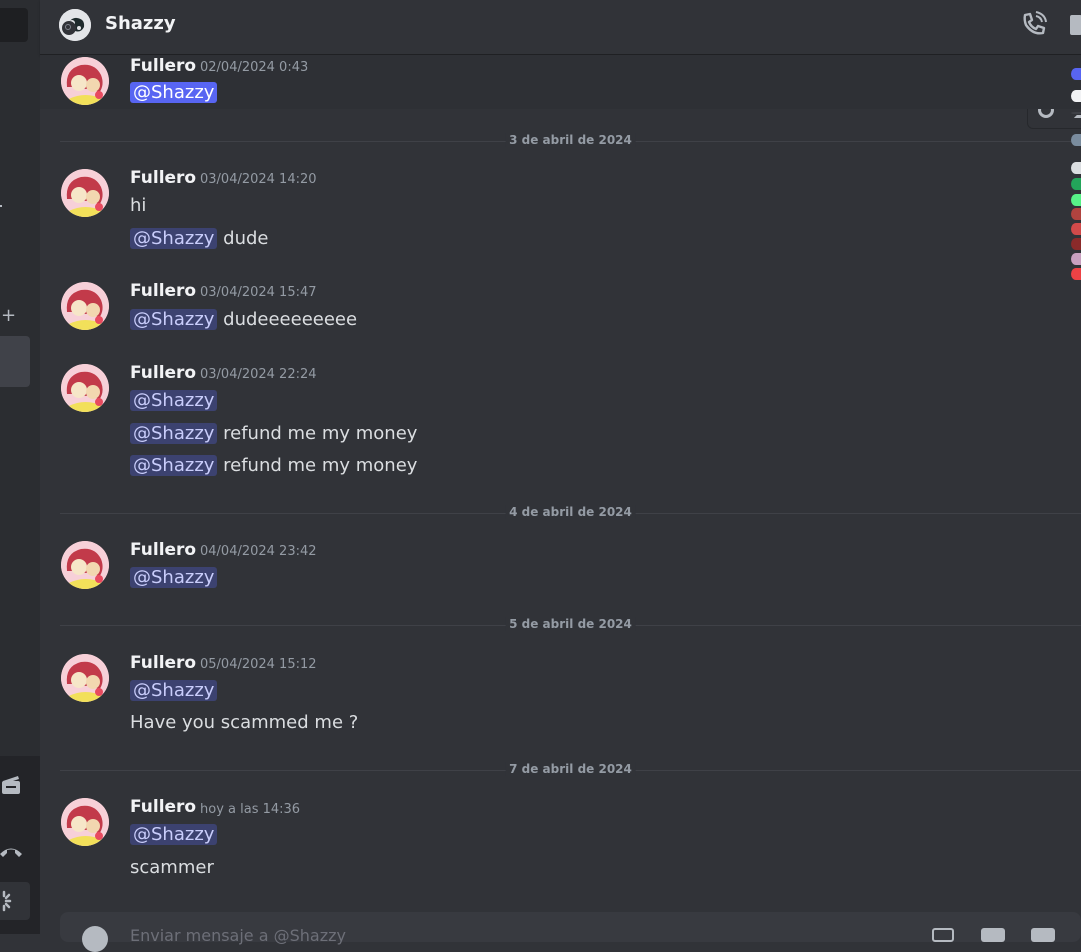 This screenshot has height=952, width=1081. I want to click on timestamp: hoy a las 14:36, so click(250, 809).